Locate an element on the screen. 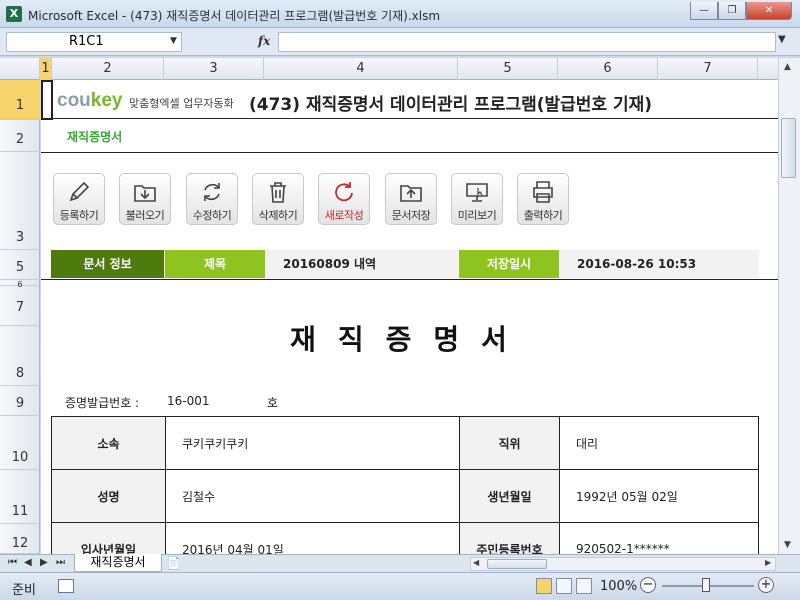 The width and height of the screenshot is (800, 600). page-break-view-icon is located at coordinates (584, 586).